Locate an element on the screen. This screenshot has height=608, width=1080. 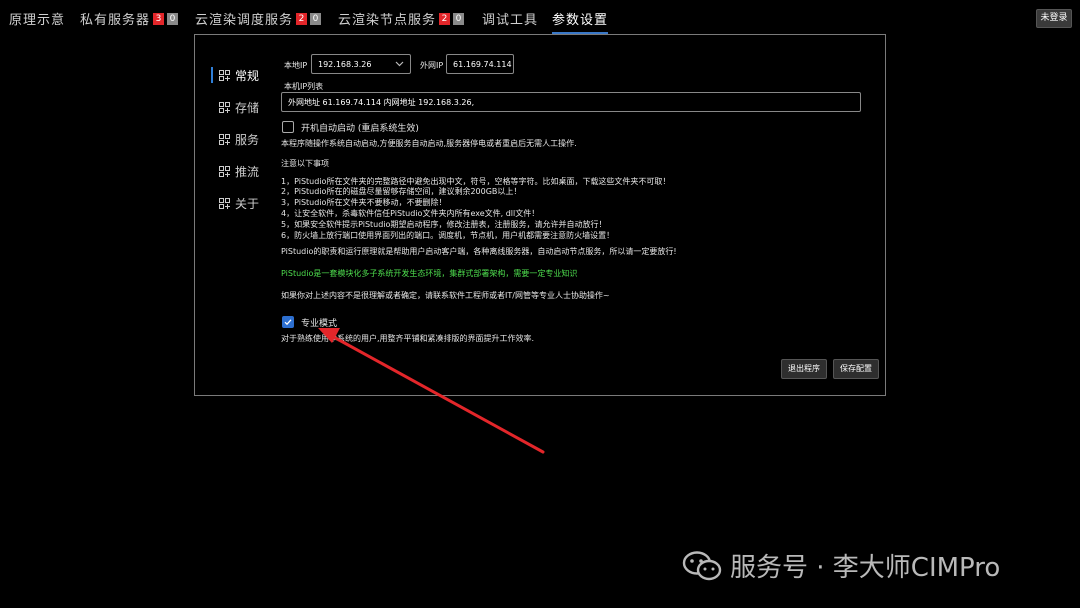
sidebar-item-streaming: 推流 is located at coordinates (239, 171).